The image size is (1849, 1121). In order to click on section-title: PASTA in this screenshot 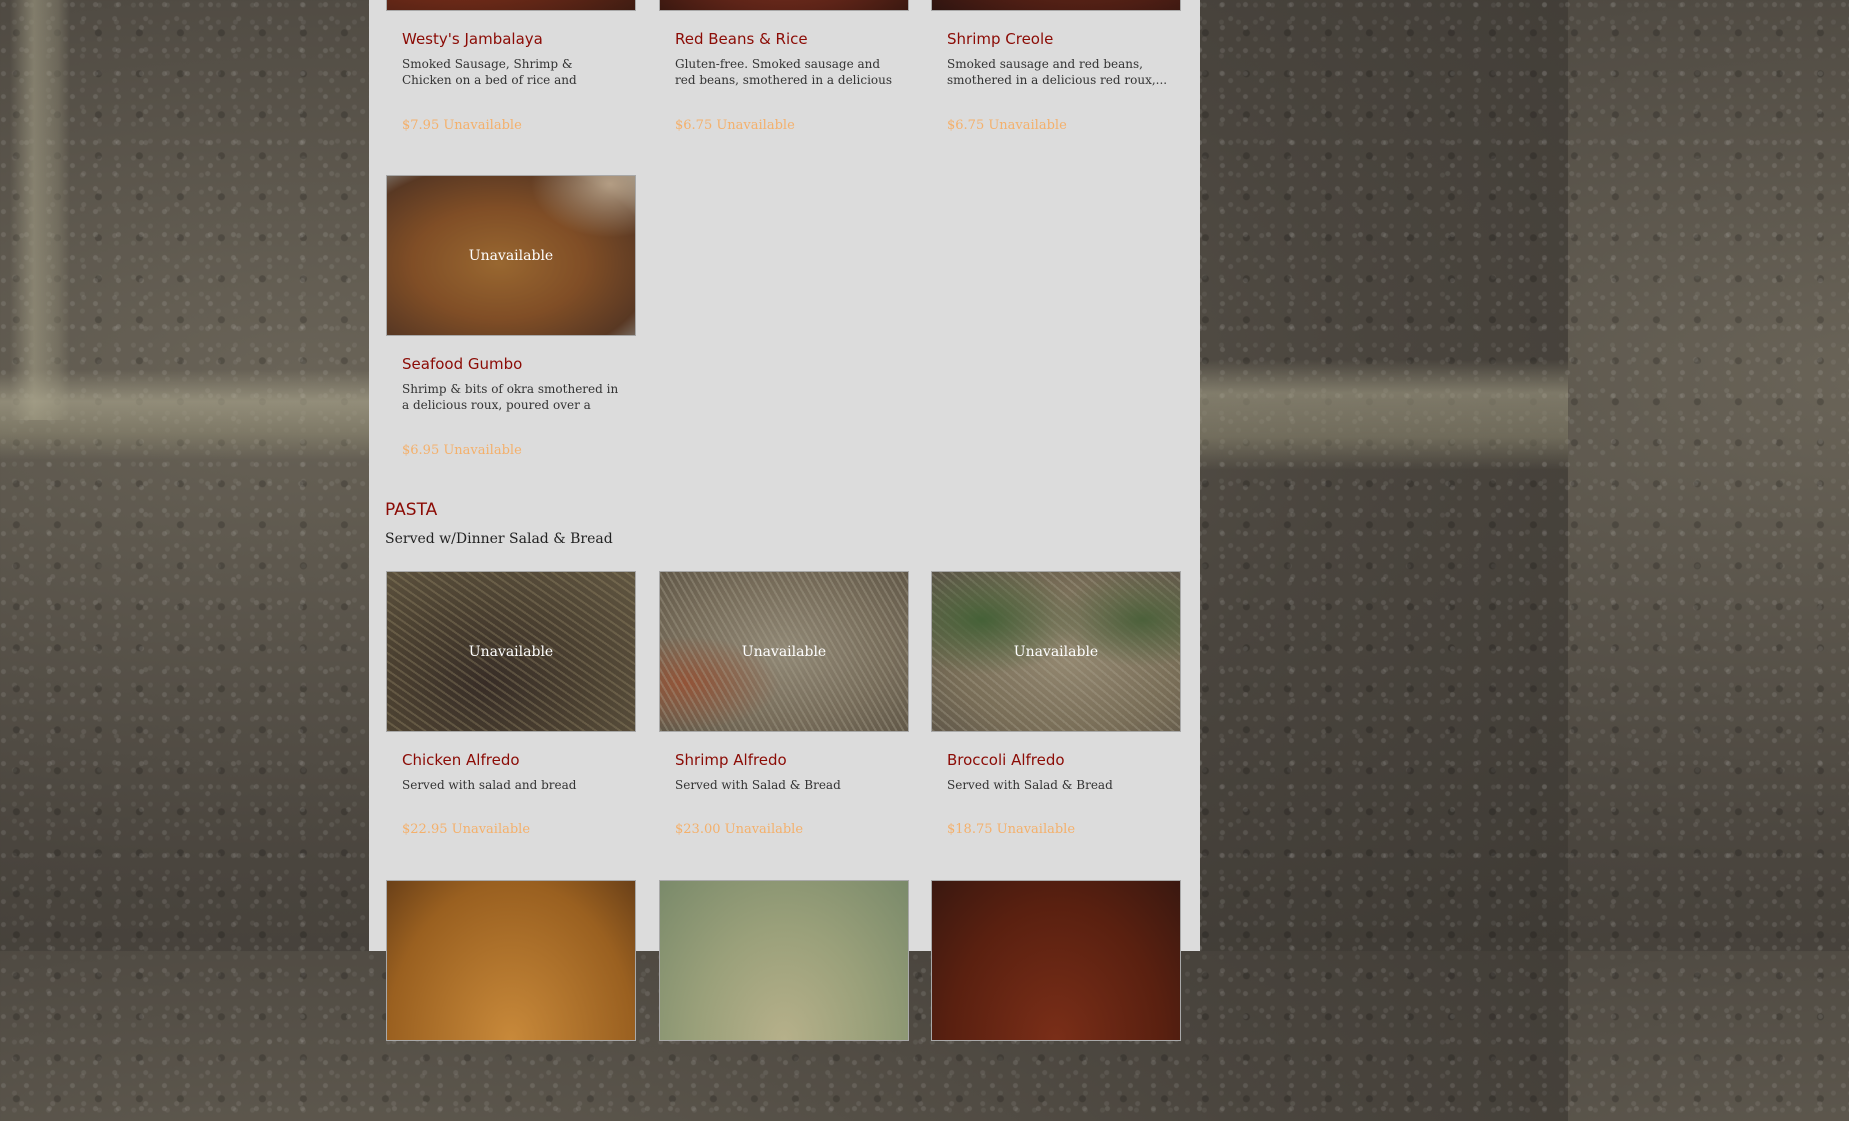, I will do `click(411, 510)`.